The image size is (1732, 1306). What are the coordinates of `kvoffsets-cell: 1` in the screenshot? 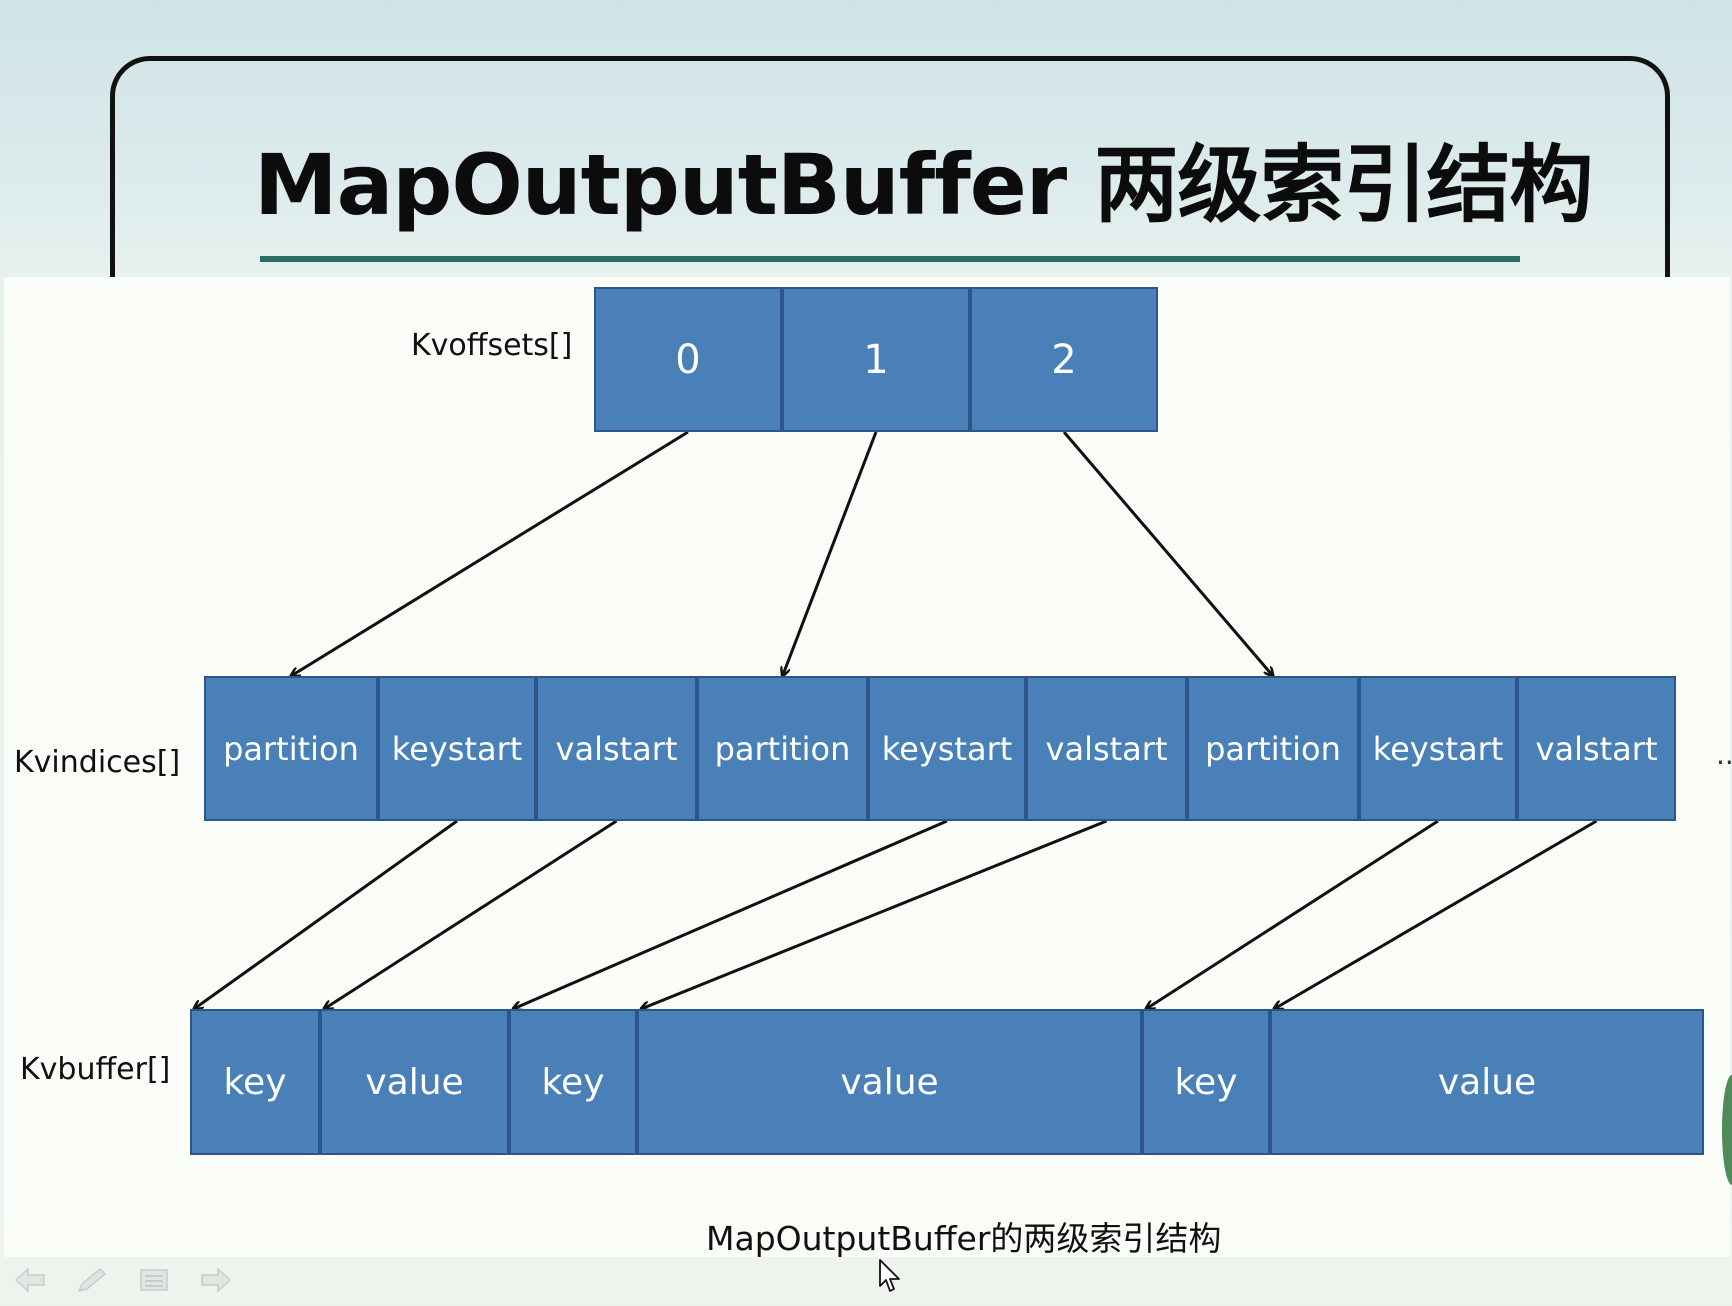 It's located at (876, 359).